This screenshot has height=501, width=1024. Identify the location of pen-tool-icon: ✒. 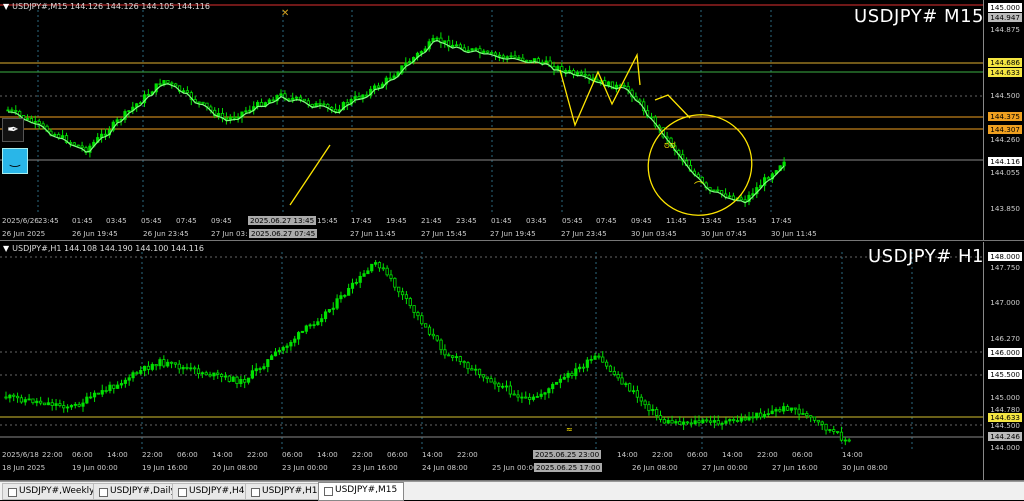
(13, 130).